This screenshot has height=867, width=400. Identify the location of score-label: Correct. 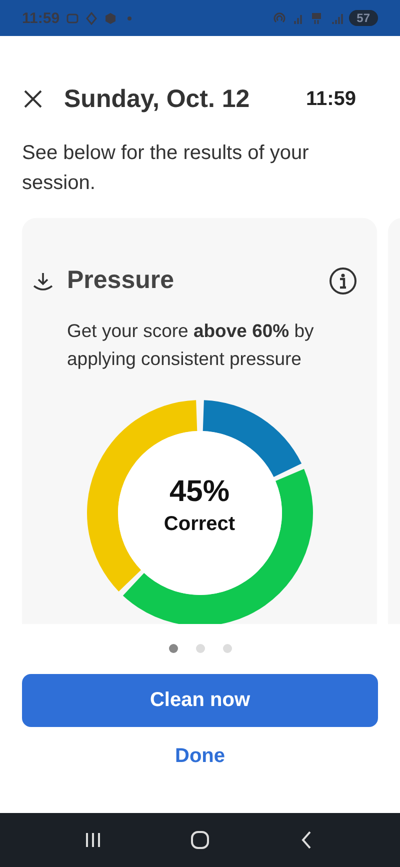
(200, 524).